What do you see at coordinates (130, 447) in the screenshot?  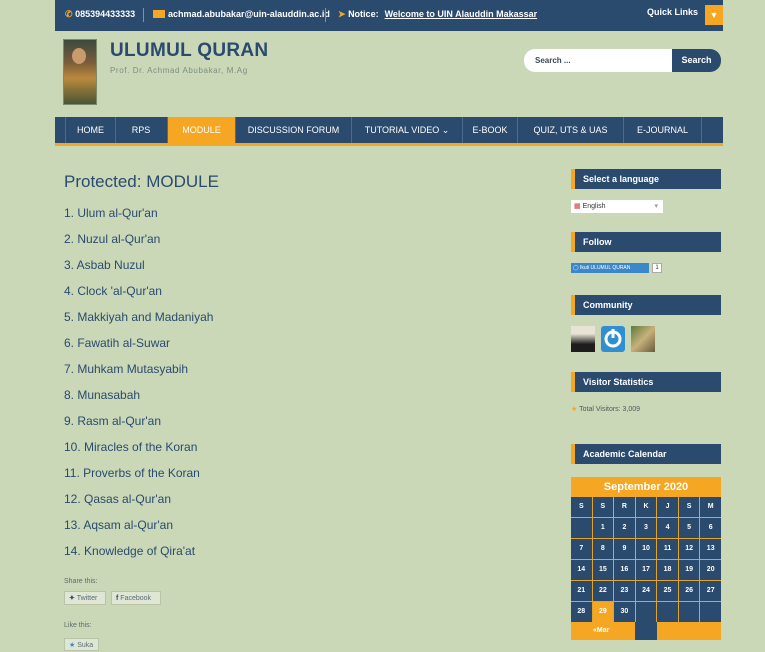 I see `module-item: 10. Miracles of the Koran` at bounding box center [130, 447].